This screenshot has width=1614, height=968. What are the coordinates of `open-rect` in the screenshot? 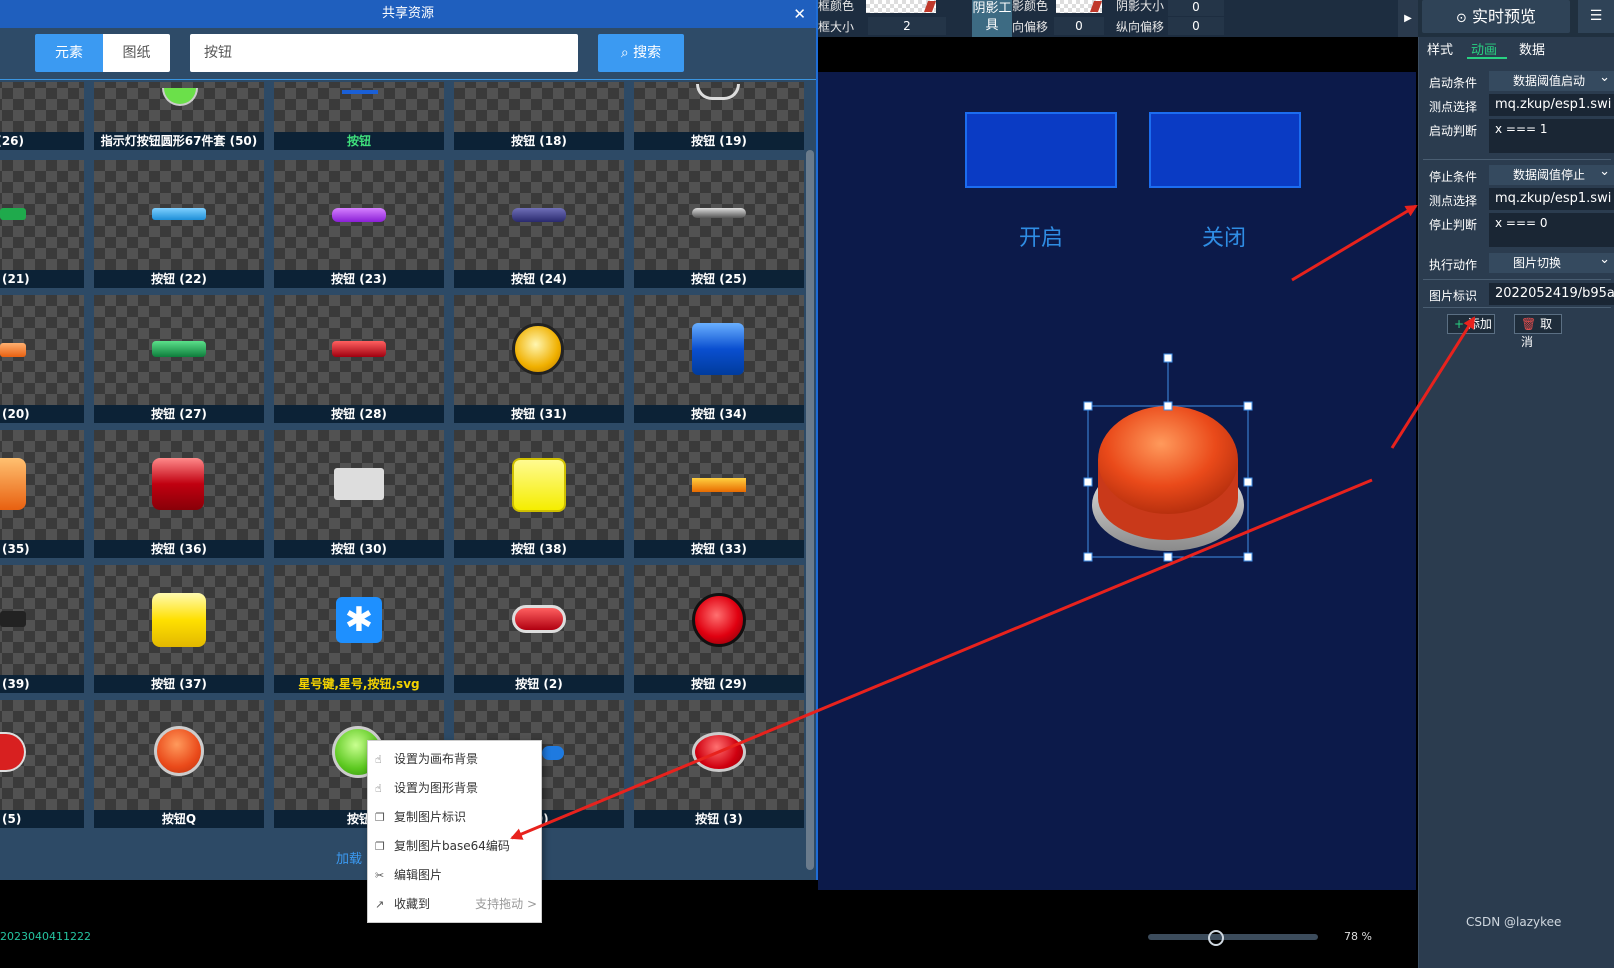 It's located at (1041, 150).